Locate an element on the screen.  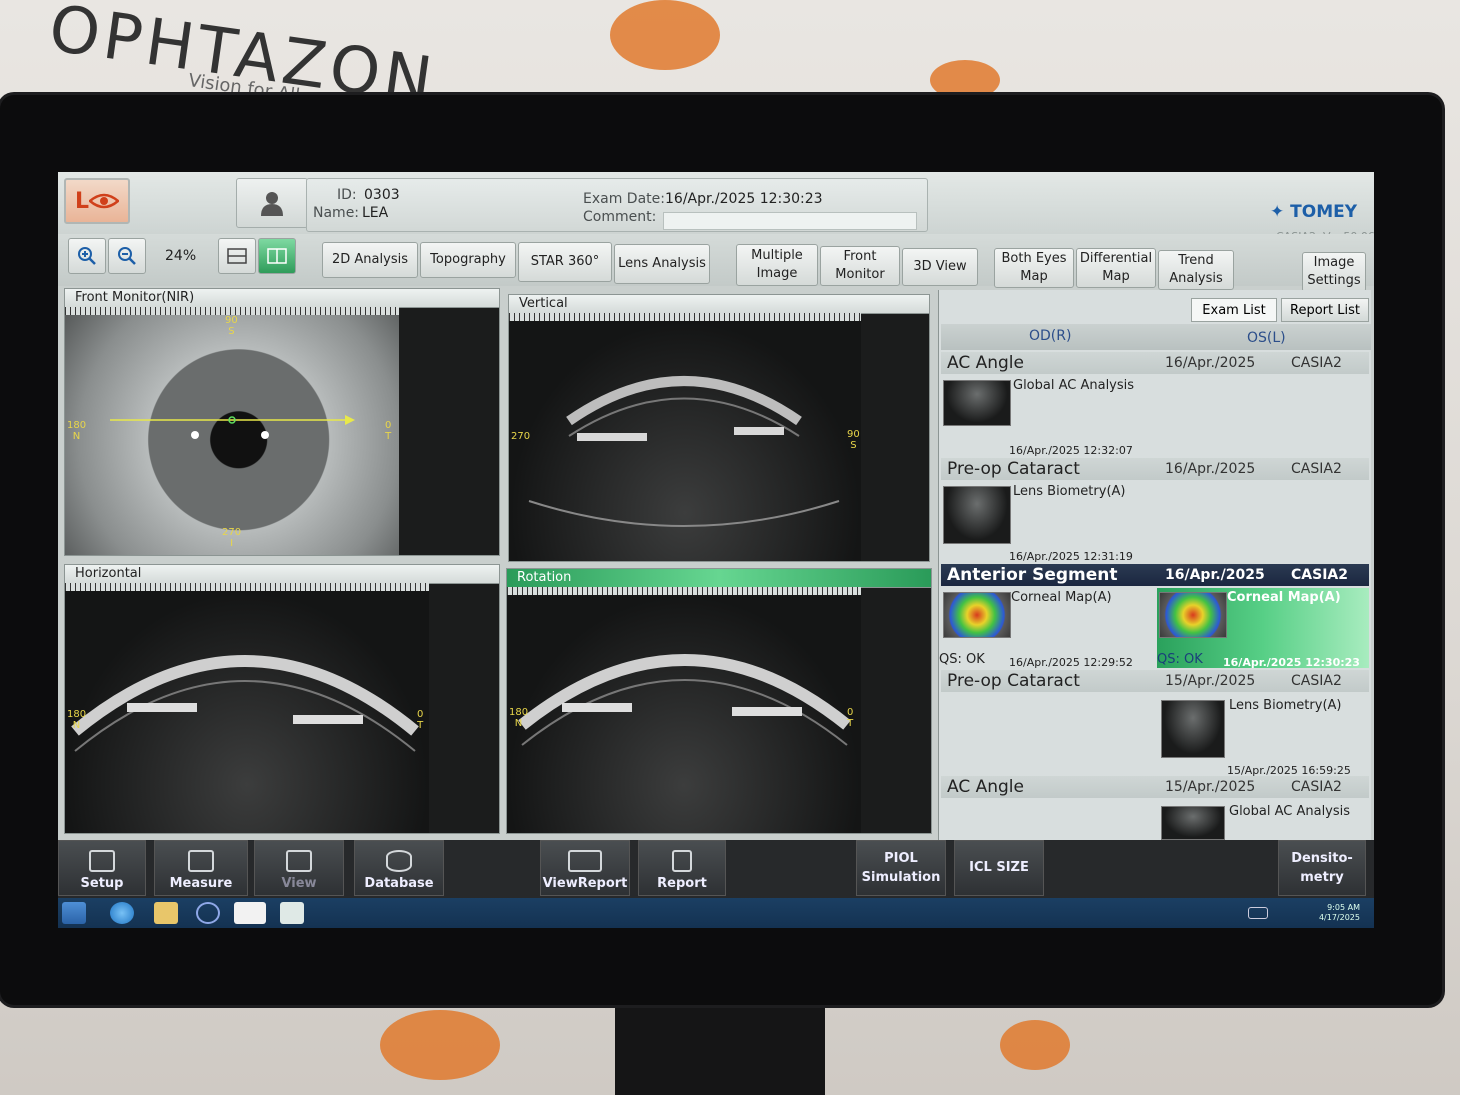
zoom-out-button is located at coordinates (127, 256).